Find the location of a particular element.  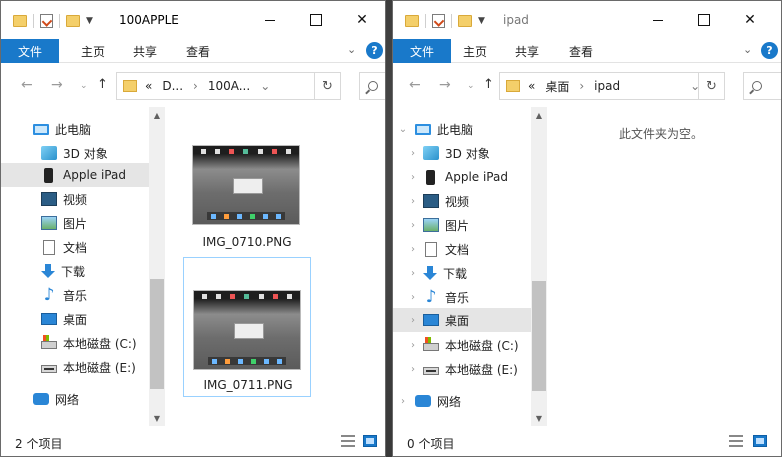

address-bar: « 桌面 › ipad ⌄ ↻ is located at coordinates (612, 86).